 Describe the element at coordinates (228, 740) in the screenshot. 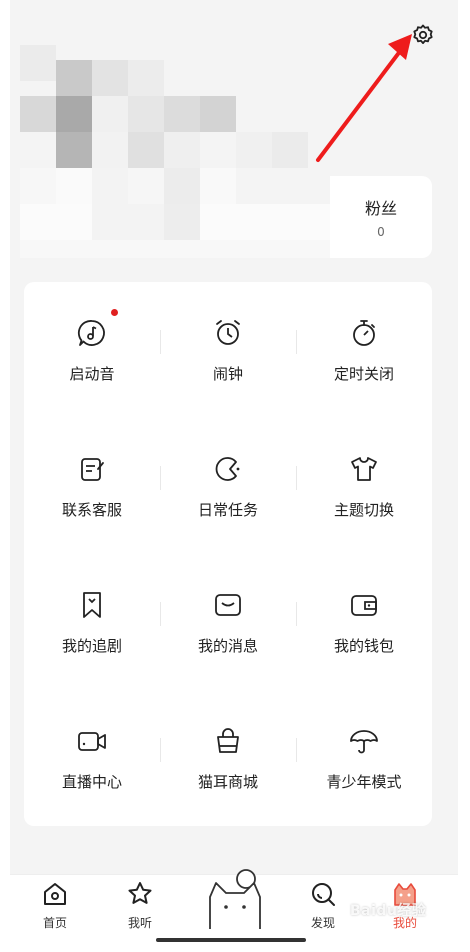

I see `shopping-bag-icon` at that location.